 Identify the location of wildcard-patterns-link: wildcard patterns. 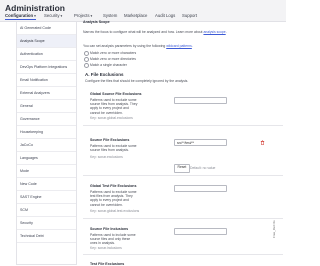
(179, 46).